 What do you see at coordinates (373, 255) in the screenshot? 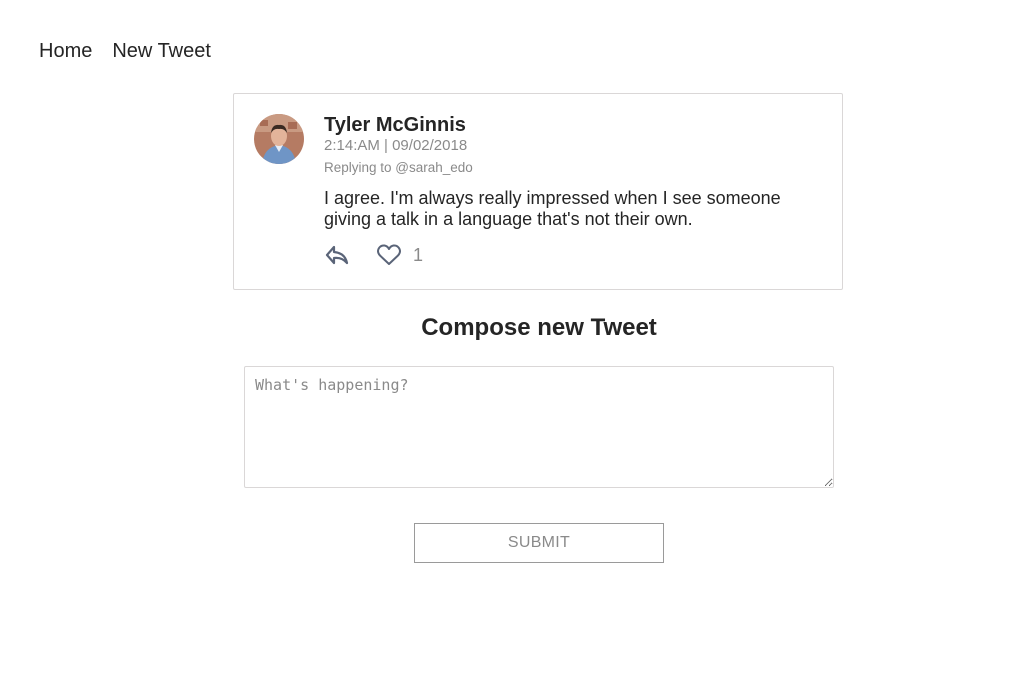
I see `tweet-actions: 1` at bounding box center [373, 255].